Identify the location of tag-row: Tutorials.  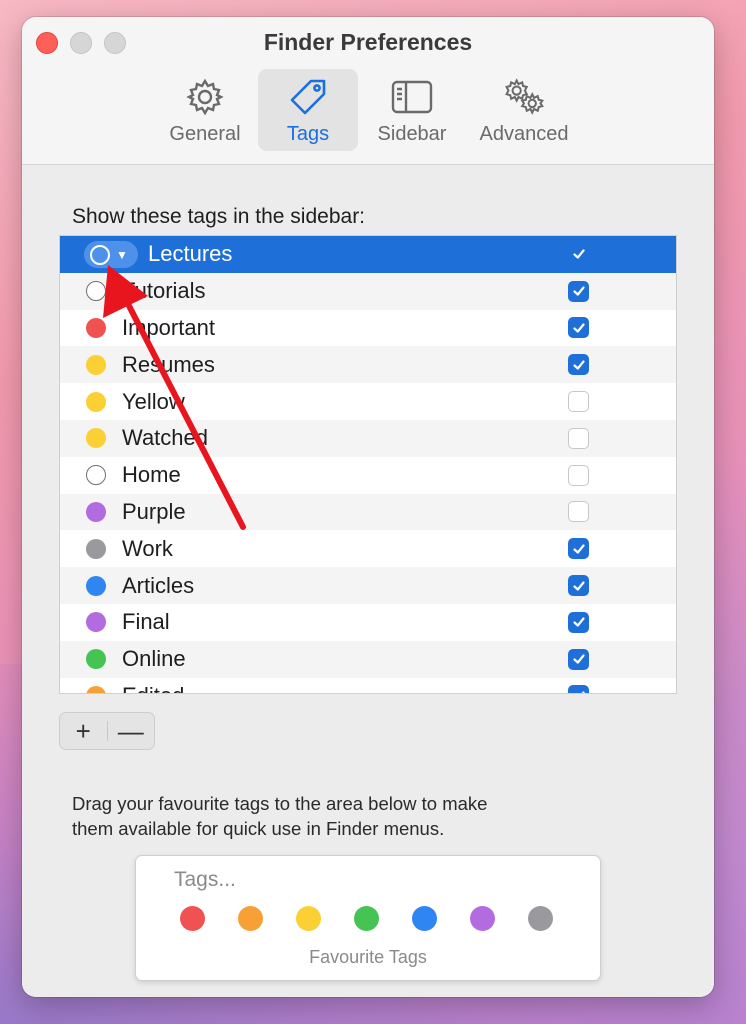
(368, 291).